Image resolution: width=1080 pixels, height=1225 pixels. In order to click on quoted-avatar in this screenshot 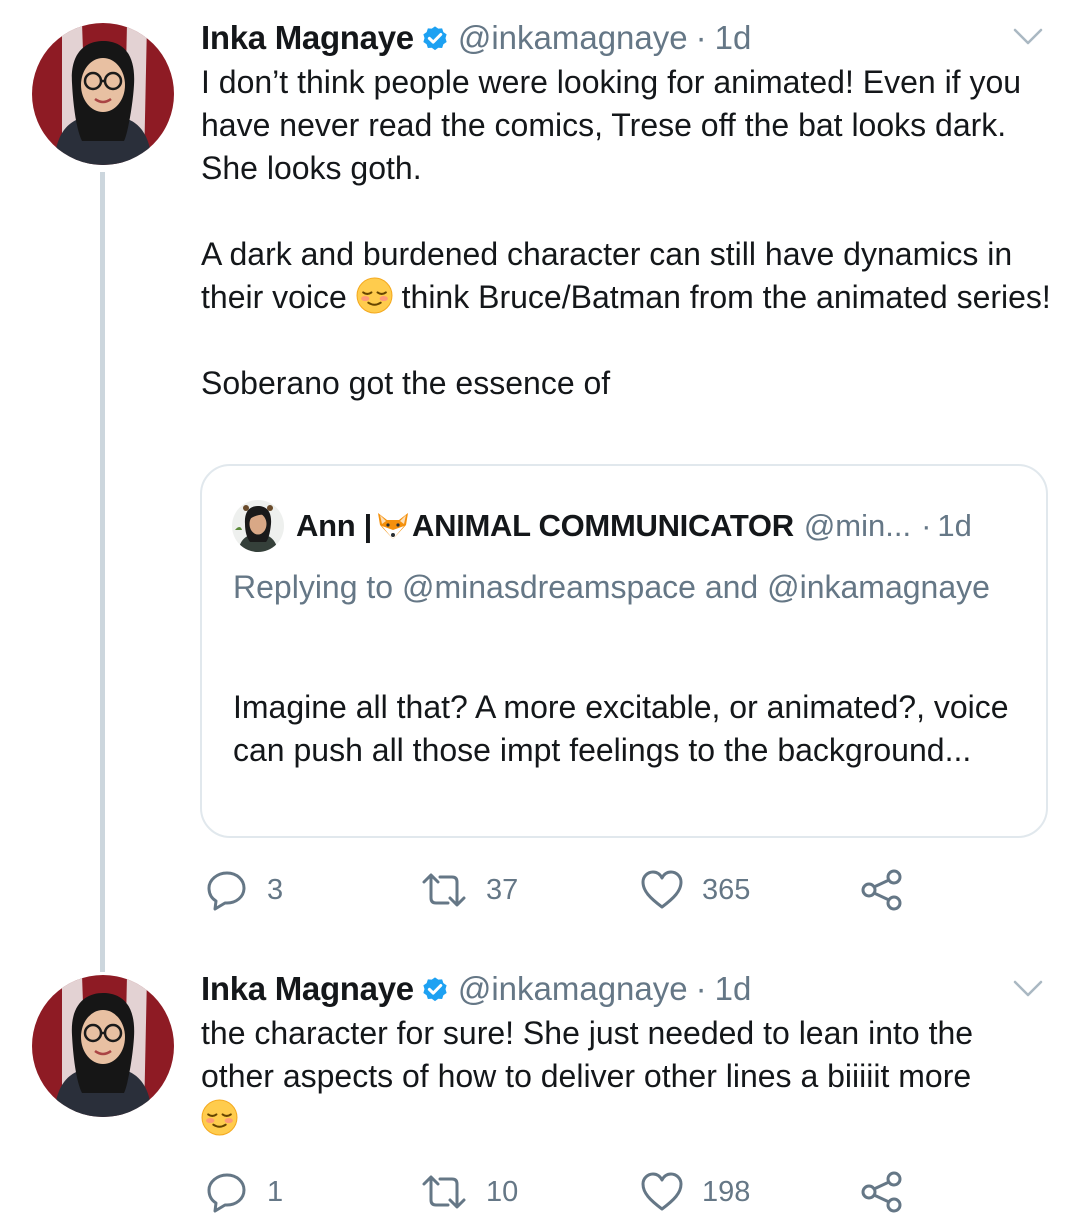, I will do `click(258, 526)`.